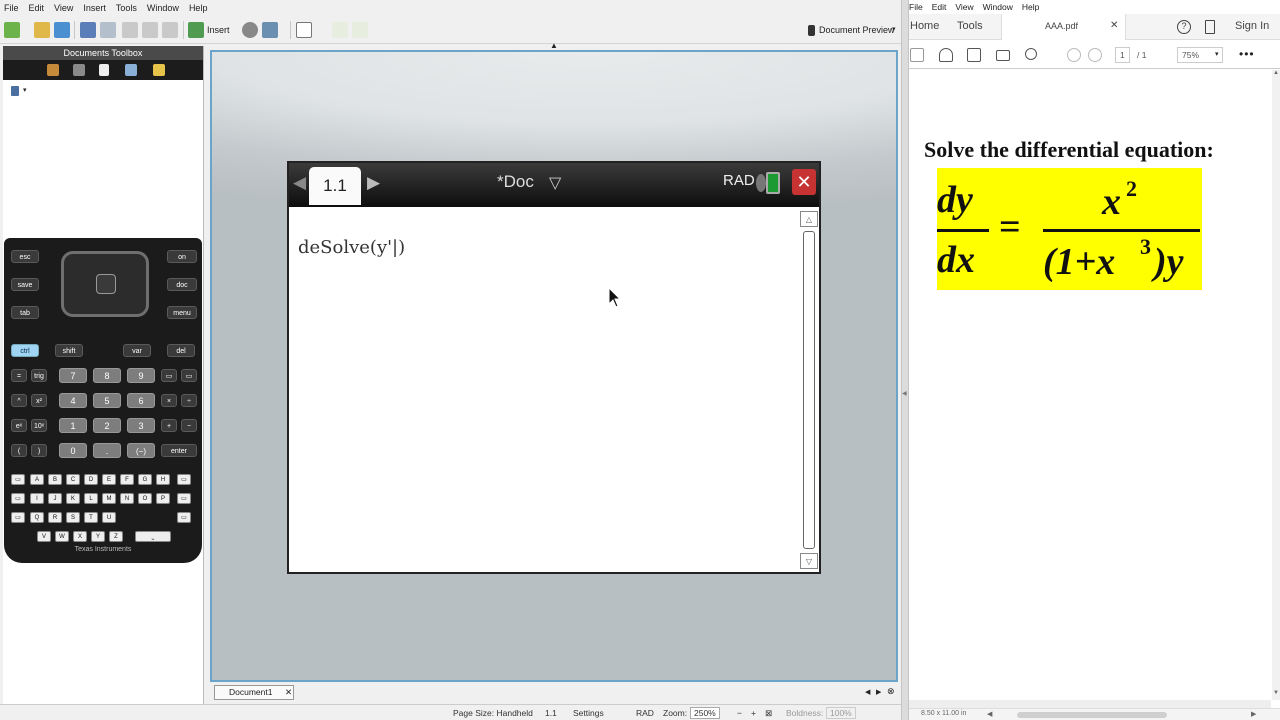 This screenshot has width=1280, height=720. Describe the element at coordinates (182, 312) in the screenshot. I see `menu-key: menu` at that location.